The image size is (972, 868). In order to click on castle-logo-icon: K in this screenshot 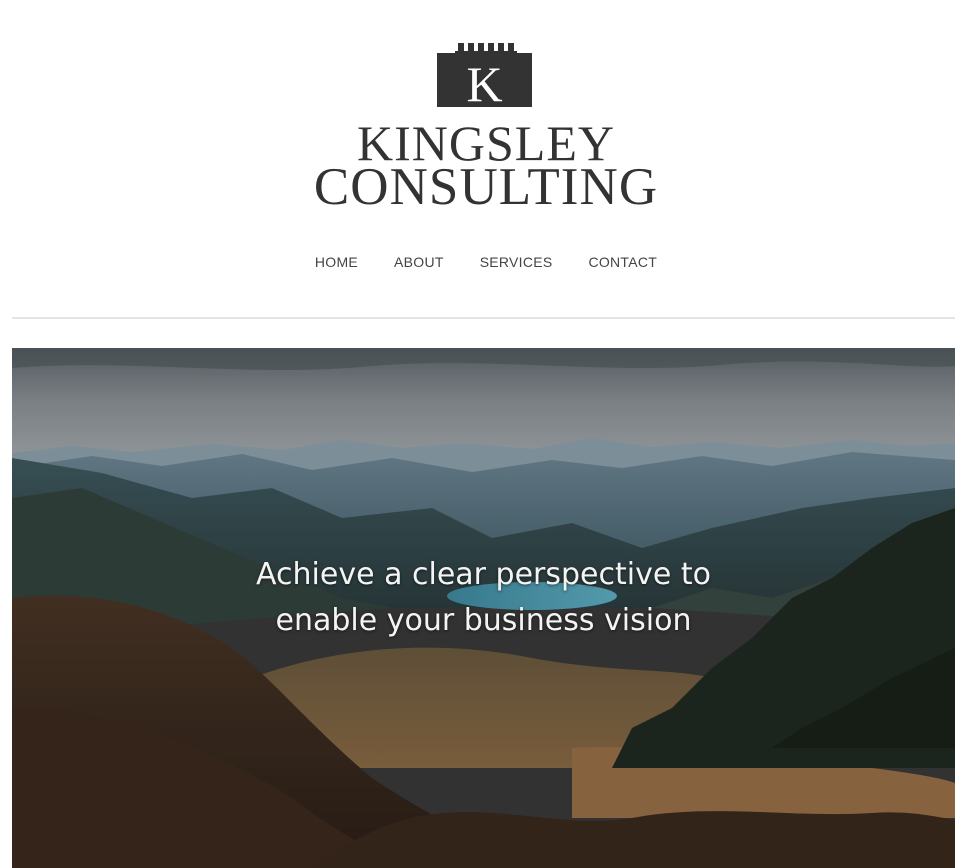, I will do `click(484, 75)`.